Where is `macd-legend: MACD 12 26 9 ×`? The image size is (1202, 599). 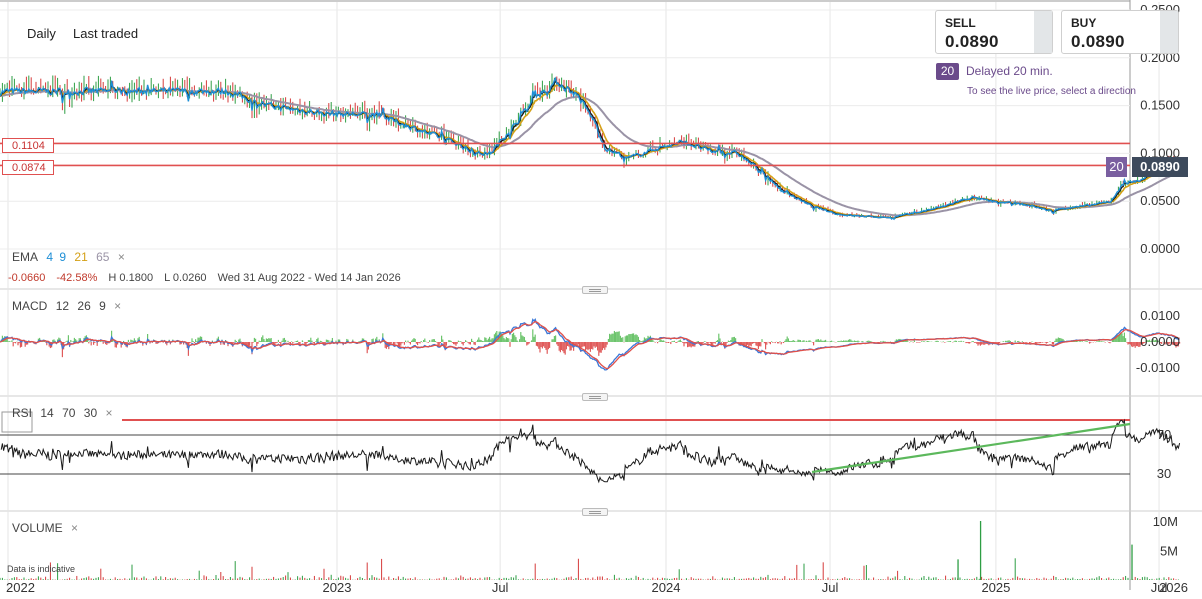
macd-legend: MACD 12 26 9 × is located at coordinates (69, 306).